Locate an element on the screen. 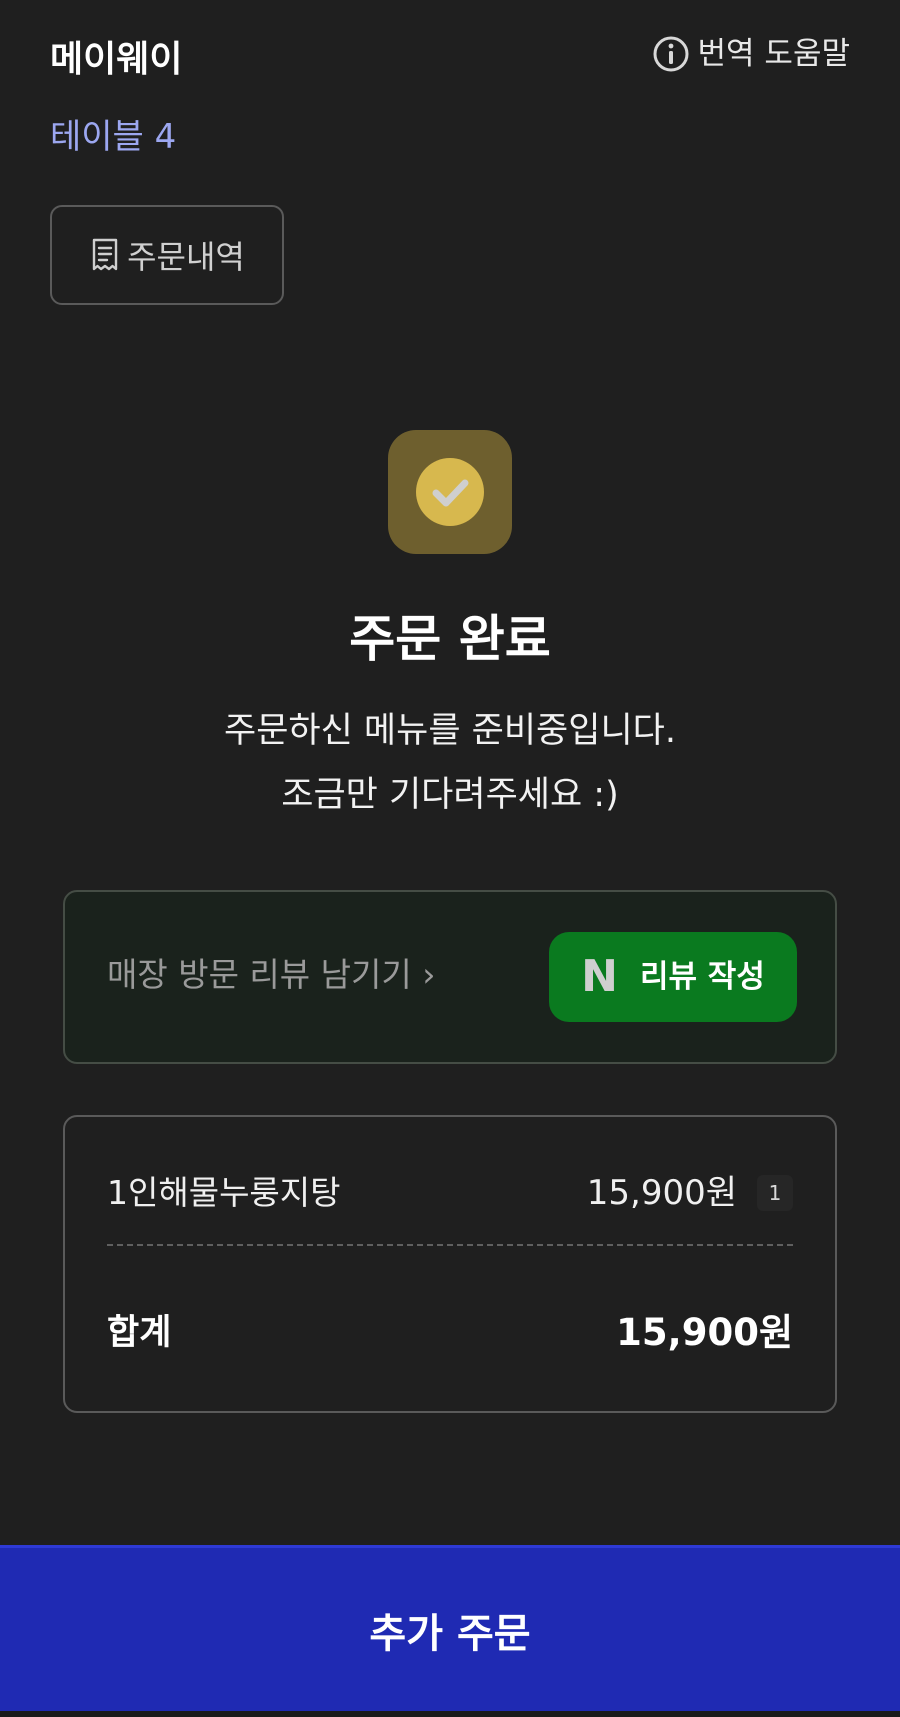  review-card: 매장 방문 리뷰 남기기 › N 리뷰 작성 is located at coordinates (450, 977).